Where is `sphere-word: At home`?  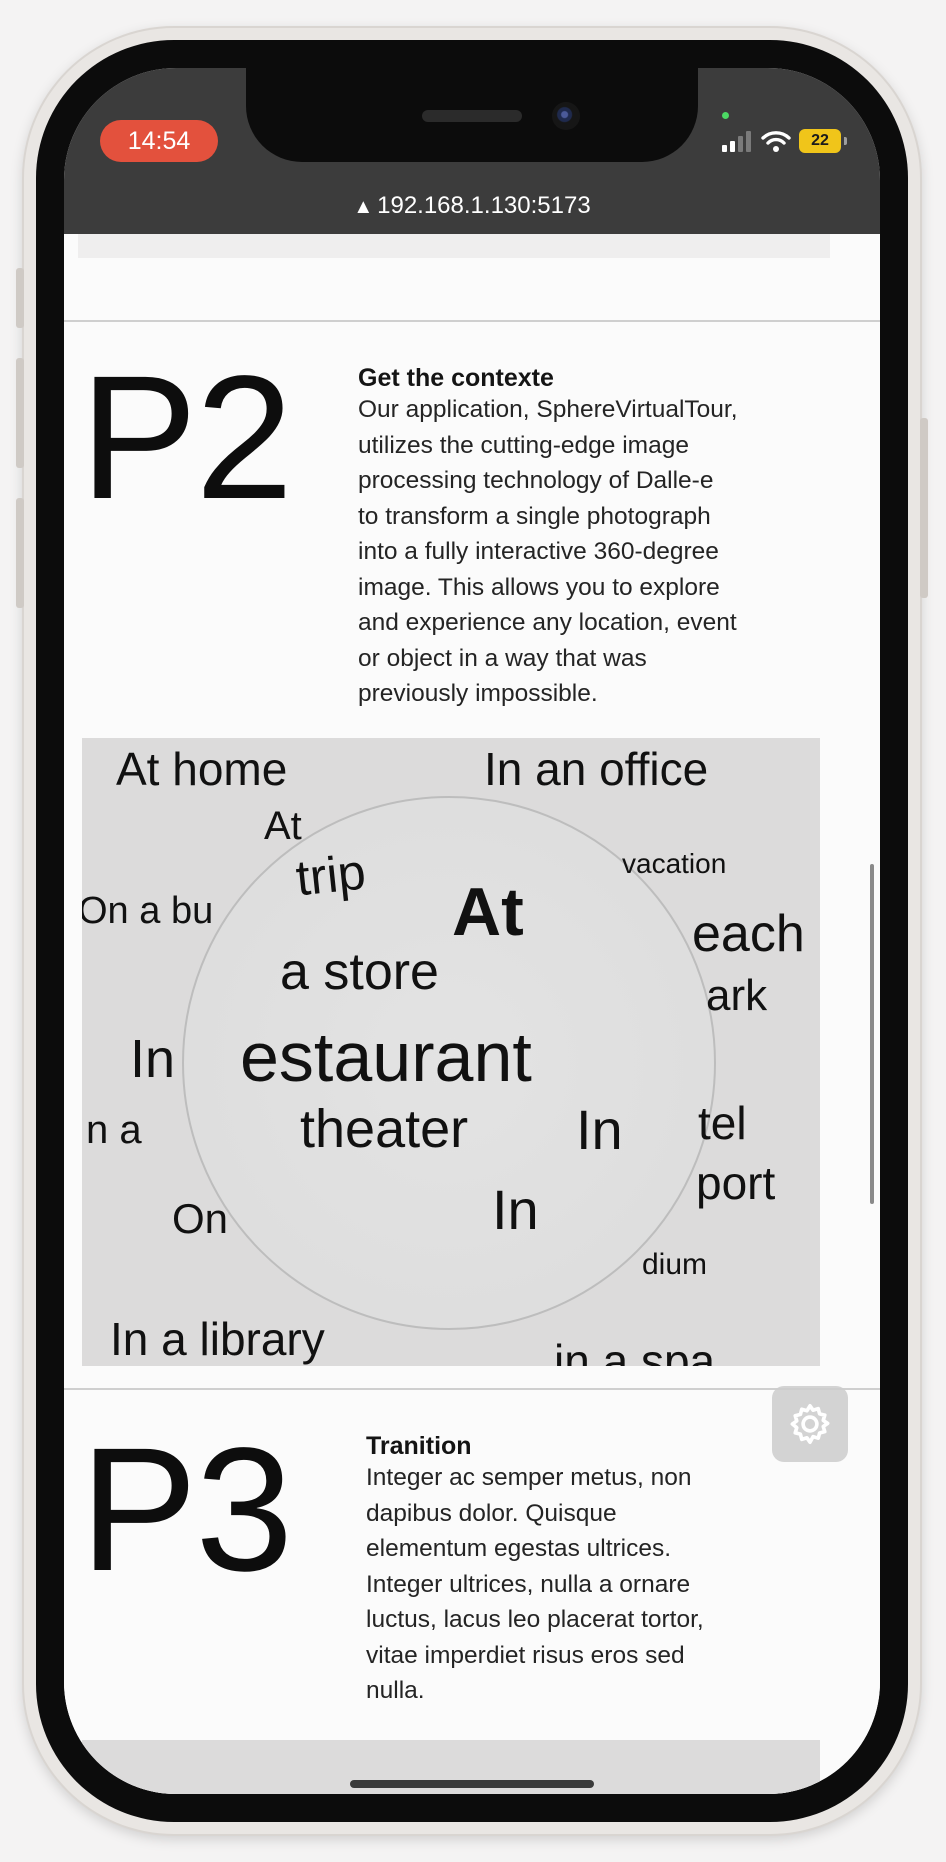 sphere-word: At home is located at coordinates (202, 769).